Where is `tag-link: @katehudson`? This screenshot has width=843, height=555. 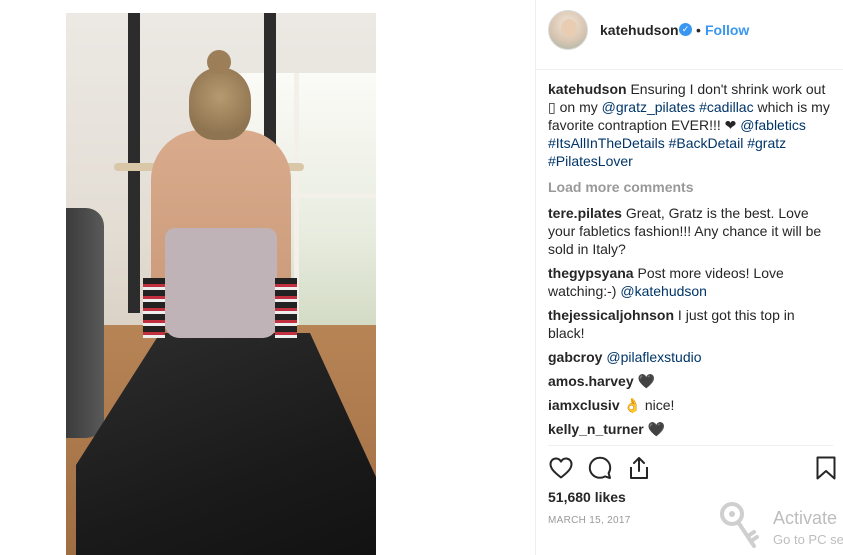
tag-link: @katehudson is located at coordinates (663, 291).